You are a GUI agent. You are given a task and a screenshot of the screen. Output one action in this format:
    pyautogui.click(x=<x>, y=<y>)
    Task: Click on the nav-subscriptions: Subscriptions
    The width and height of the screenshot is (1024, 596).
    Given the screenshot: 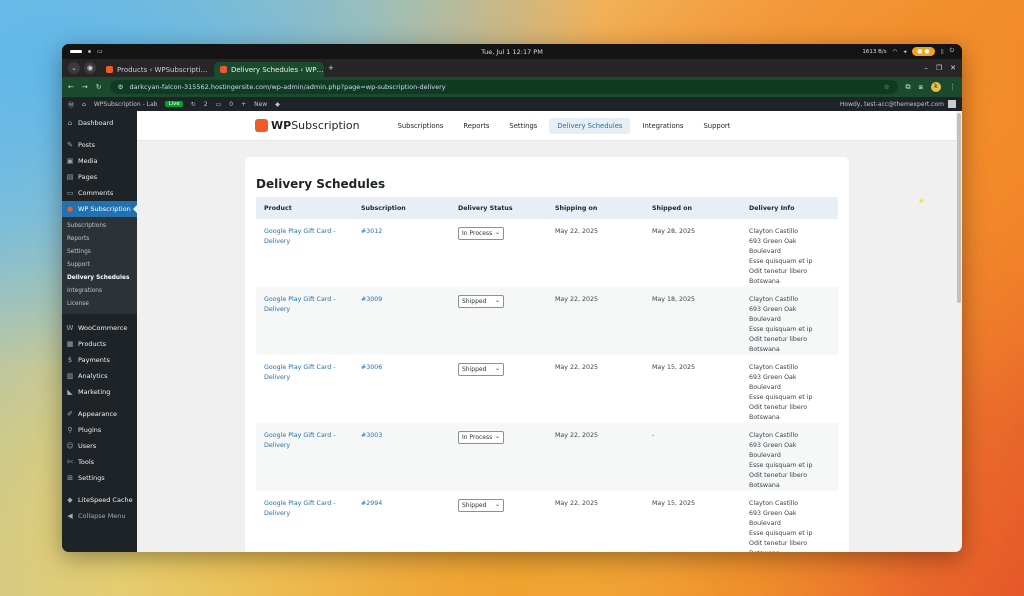 What is the action you would take?
    pyautogui.click(x=421, y=126)
    